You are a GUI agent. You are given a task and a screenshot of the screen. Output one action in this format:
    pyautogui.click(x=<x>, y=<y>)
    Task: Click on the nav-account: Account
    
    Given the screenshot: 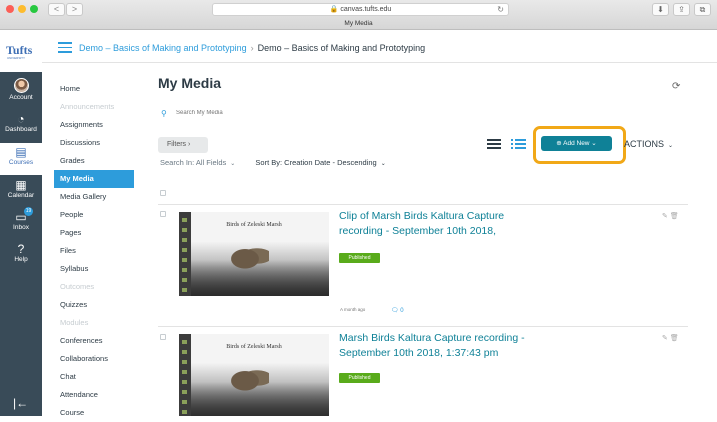 What is the action you would take?
    pyautogui.click(x=21, y=91)
    